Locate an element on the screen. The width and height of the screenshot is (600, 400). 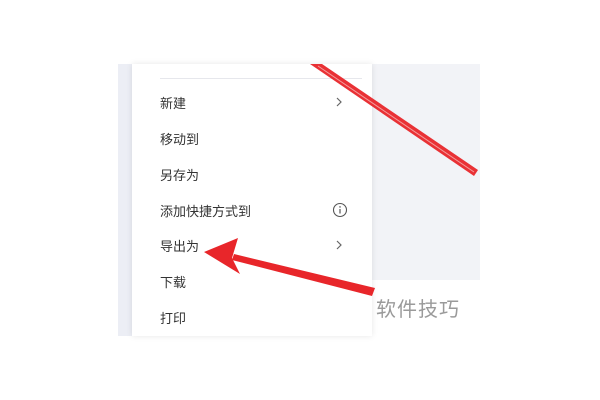
annotation-arrow-export is located at coordinates (303, 275).